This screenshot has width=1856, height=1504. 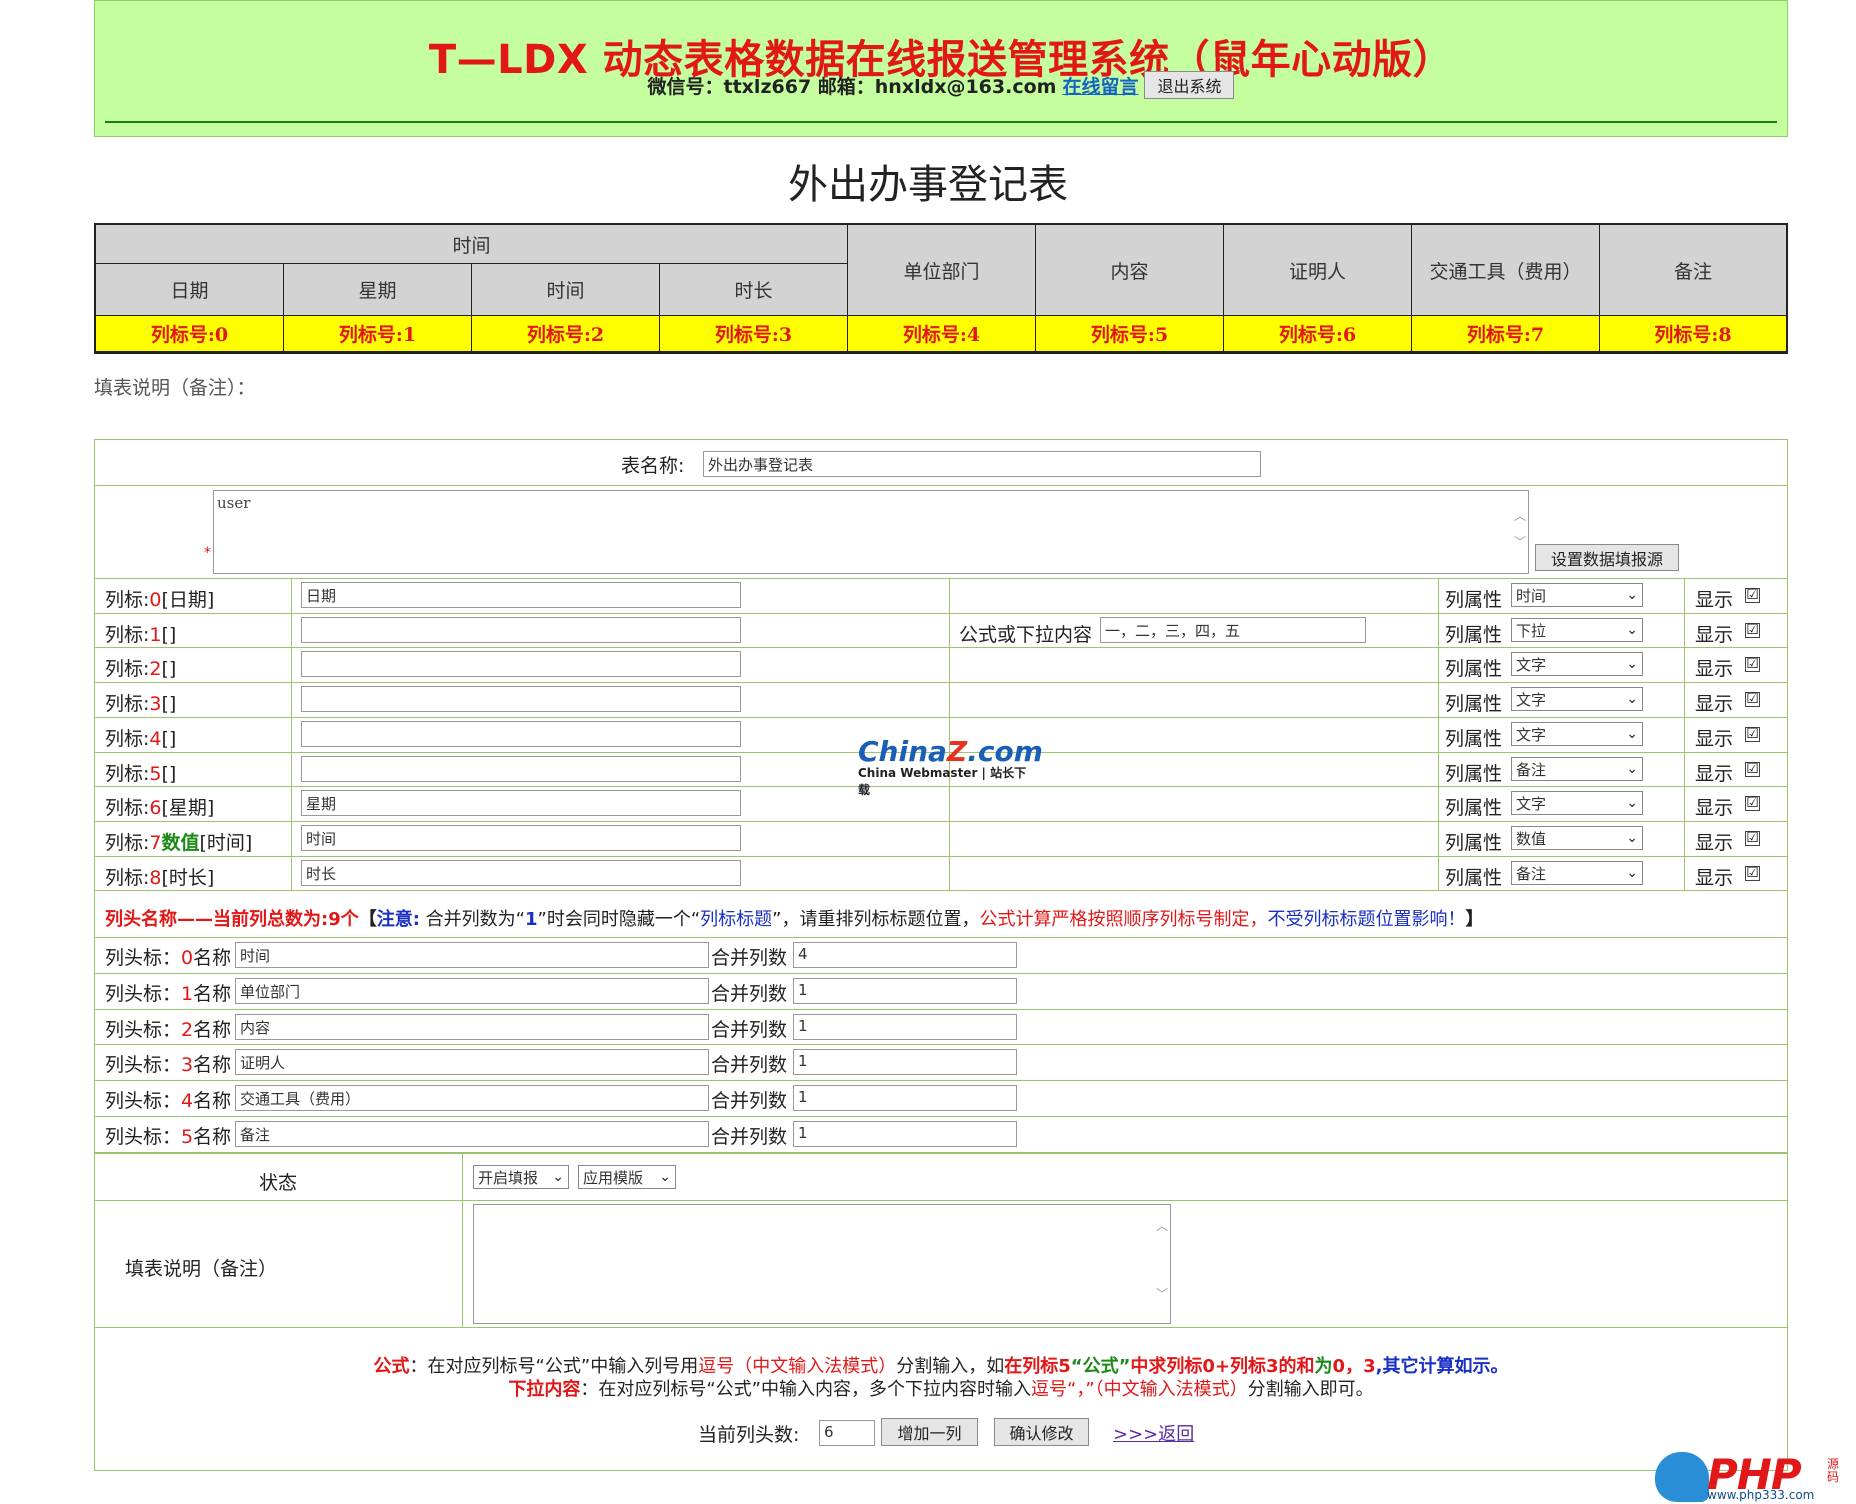 I want to click on formula-input: 一，二，三，四，五, so click(x=1233, y=630).